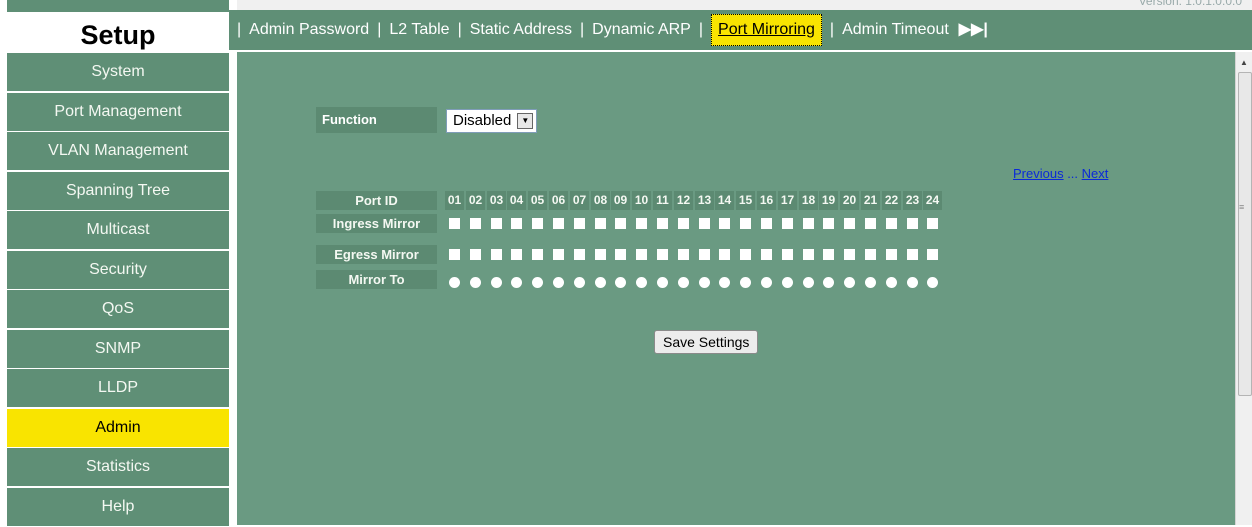 The height and width of the screenshot is (527, 1252). What do you see at coordinates (492, 121) in the screenshot?
I see `function-select: Disabled ▼` at bounding box center [492, 121].